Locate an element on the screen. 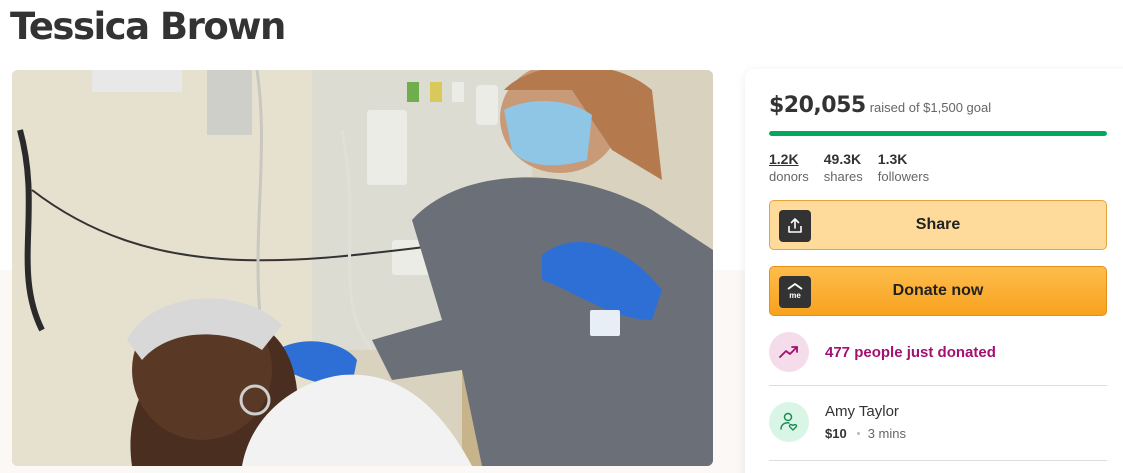  donate-now-button: me Donate now is located at coordinates (938, 291).